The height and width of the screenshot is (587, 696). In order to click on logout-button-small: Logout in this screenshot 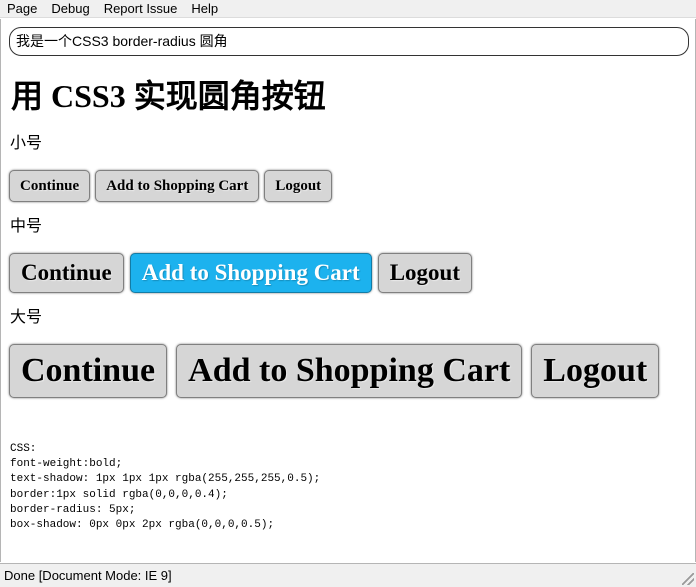, I will do `click(298, 186)`.